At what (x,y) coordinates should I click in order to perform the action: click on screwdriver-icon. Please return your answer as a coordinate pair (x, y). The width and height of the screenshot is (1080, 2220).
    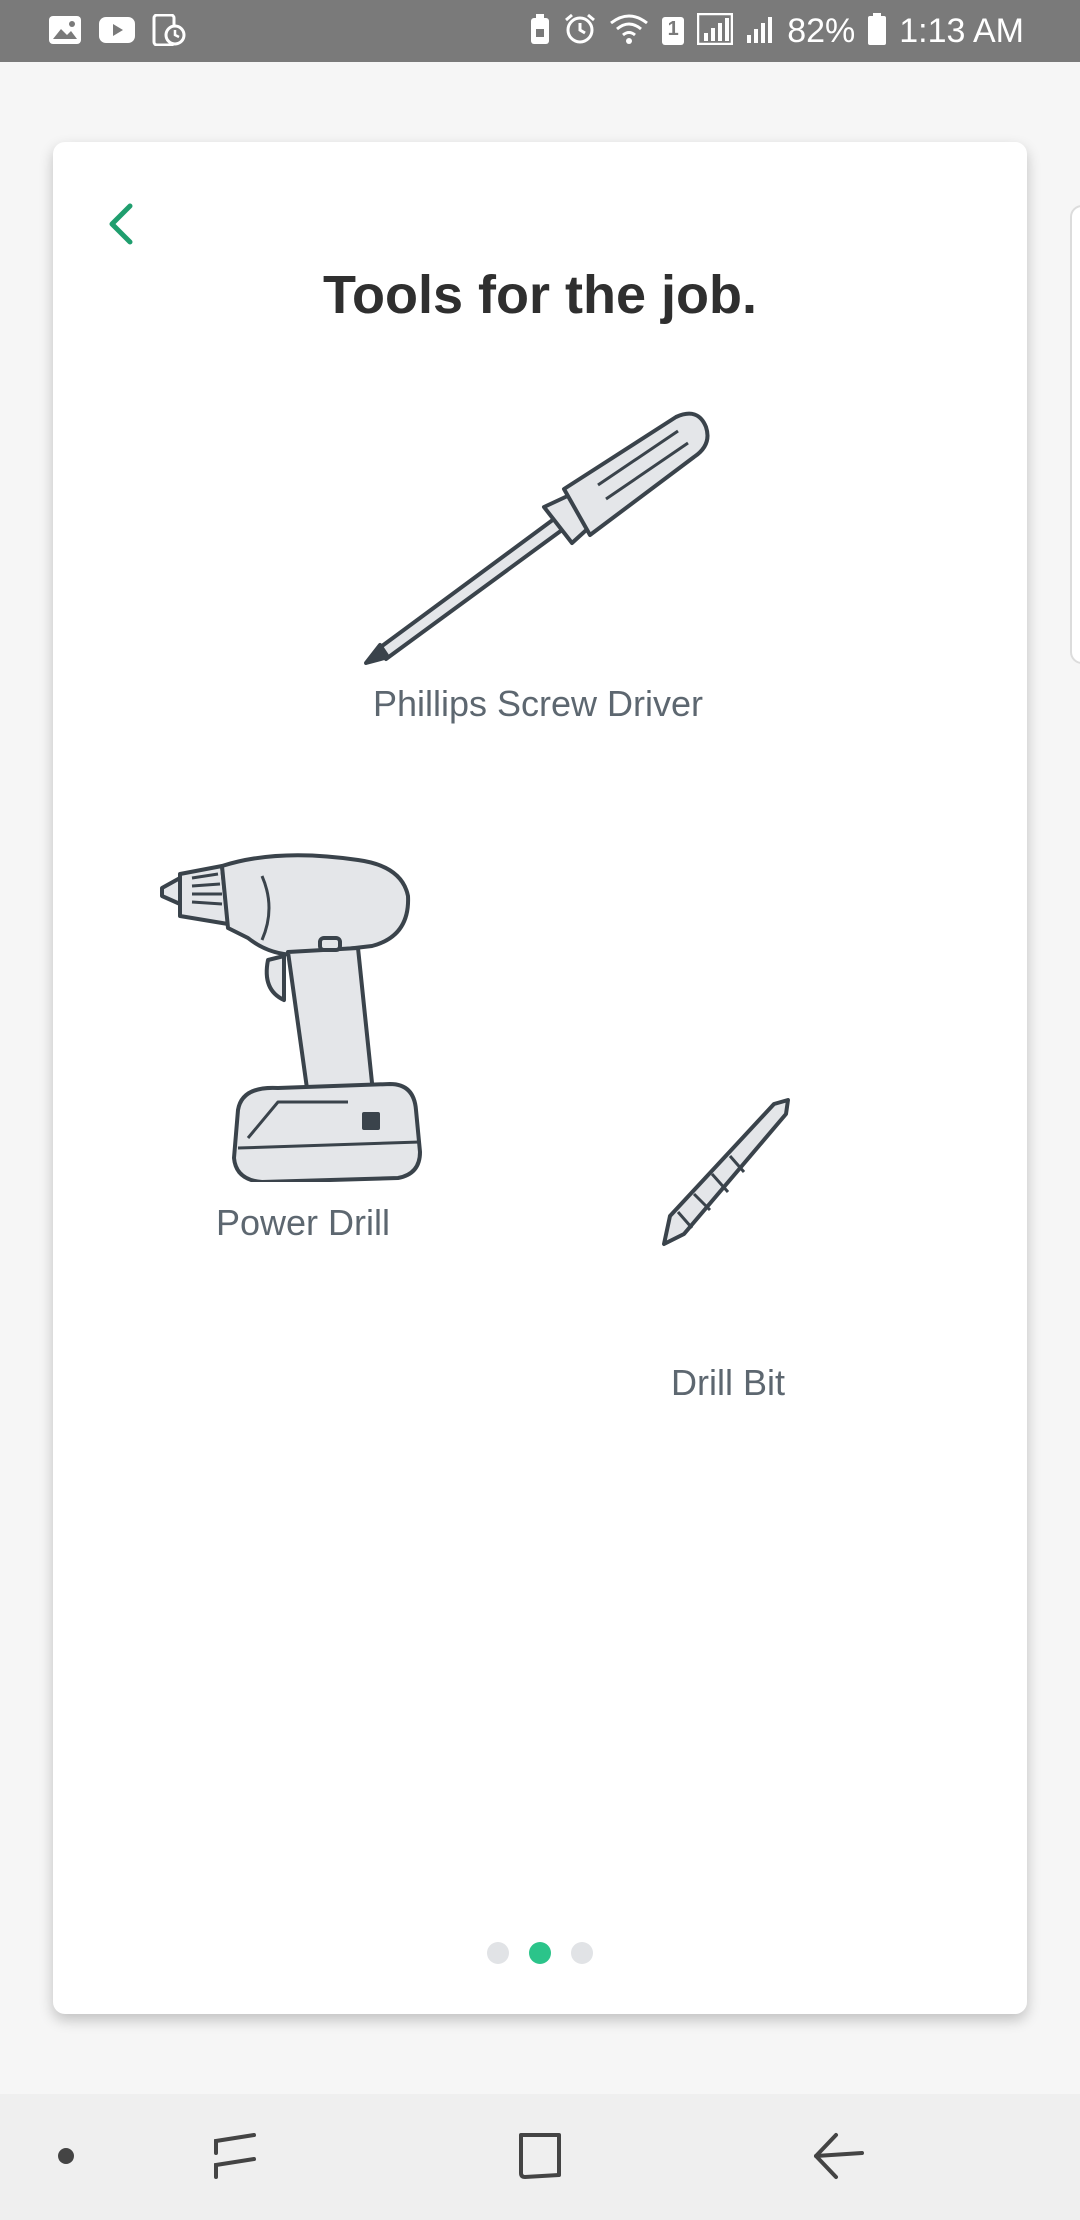
    Looking at the image, I should click on (537, 538).